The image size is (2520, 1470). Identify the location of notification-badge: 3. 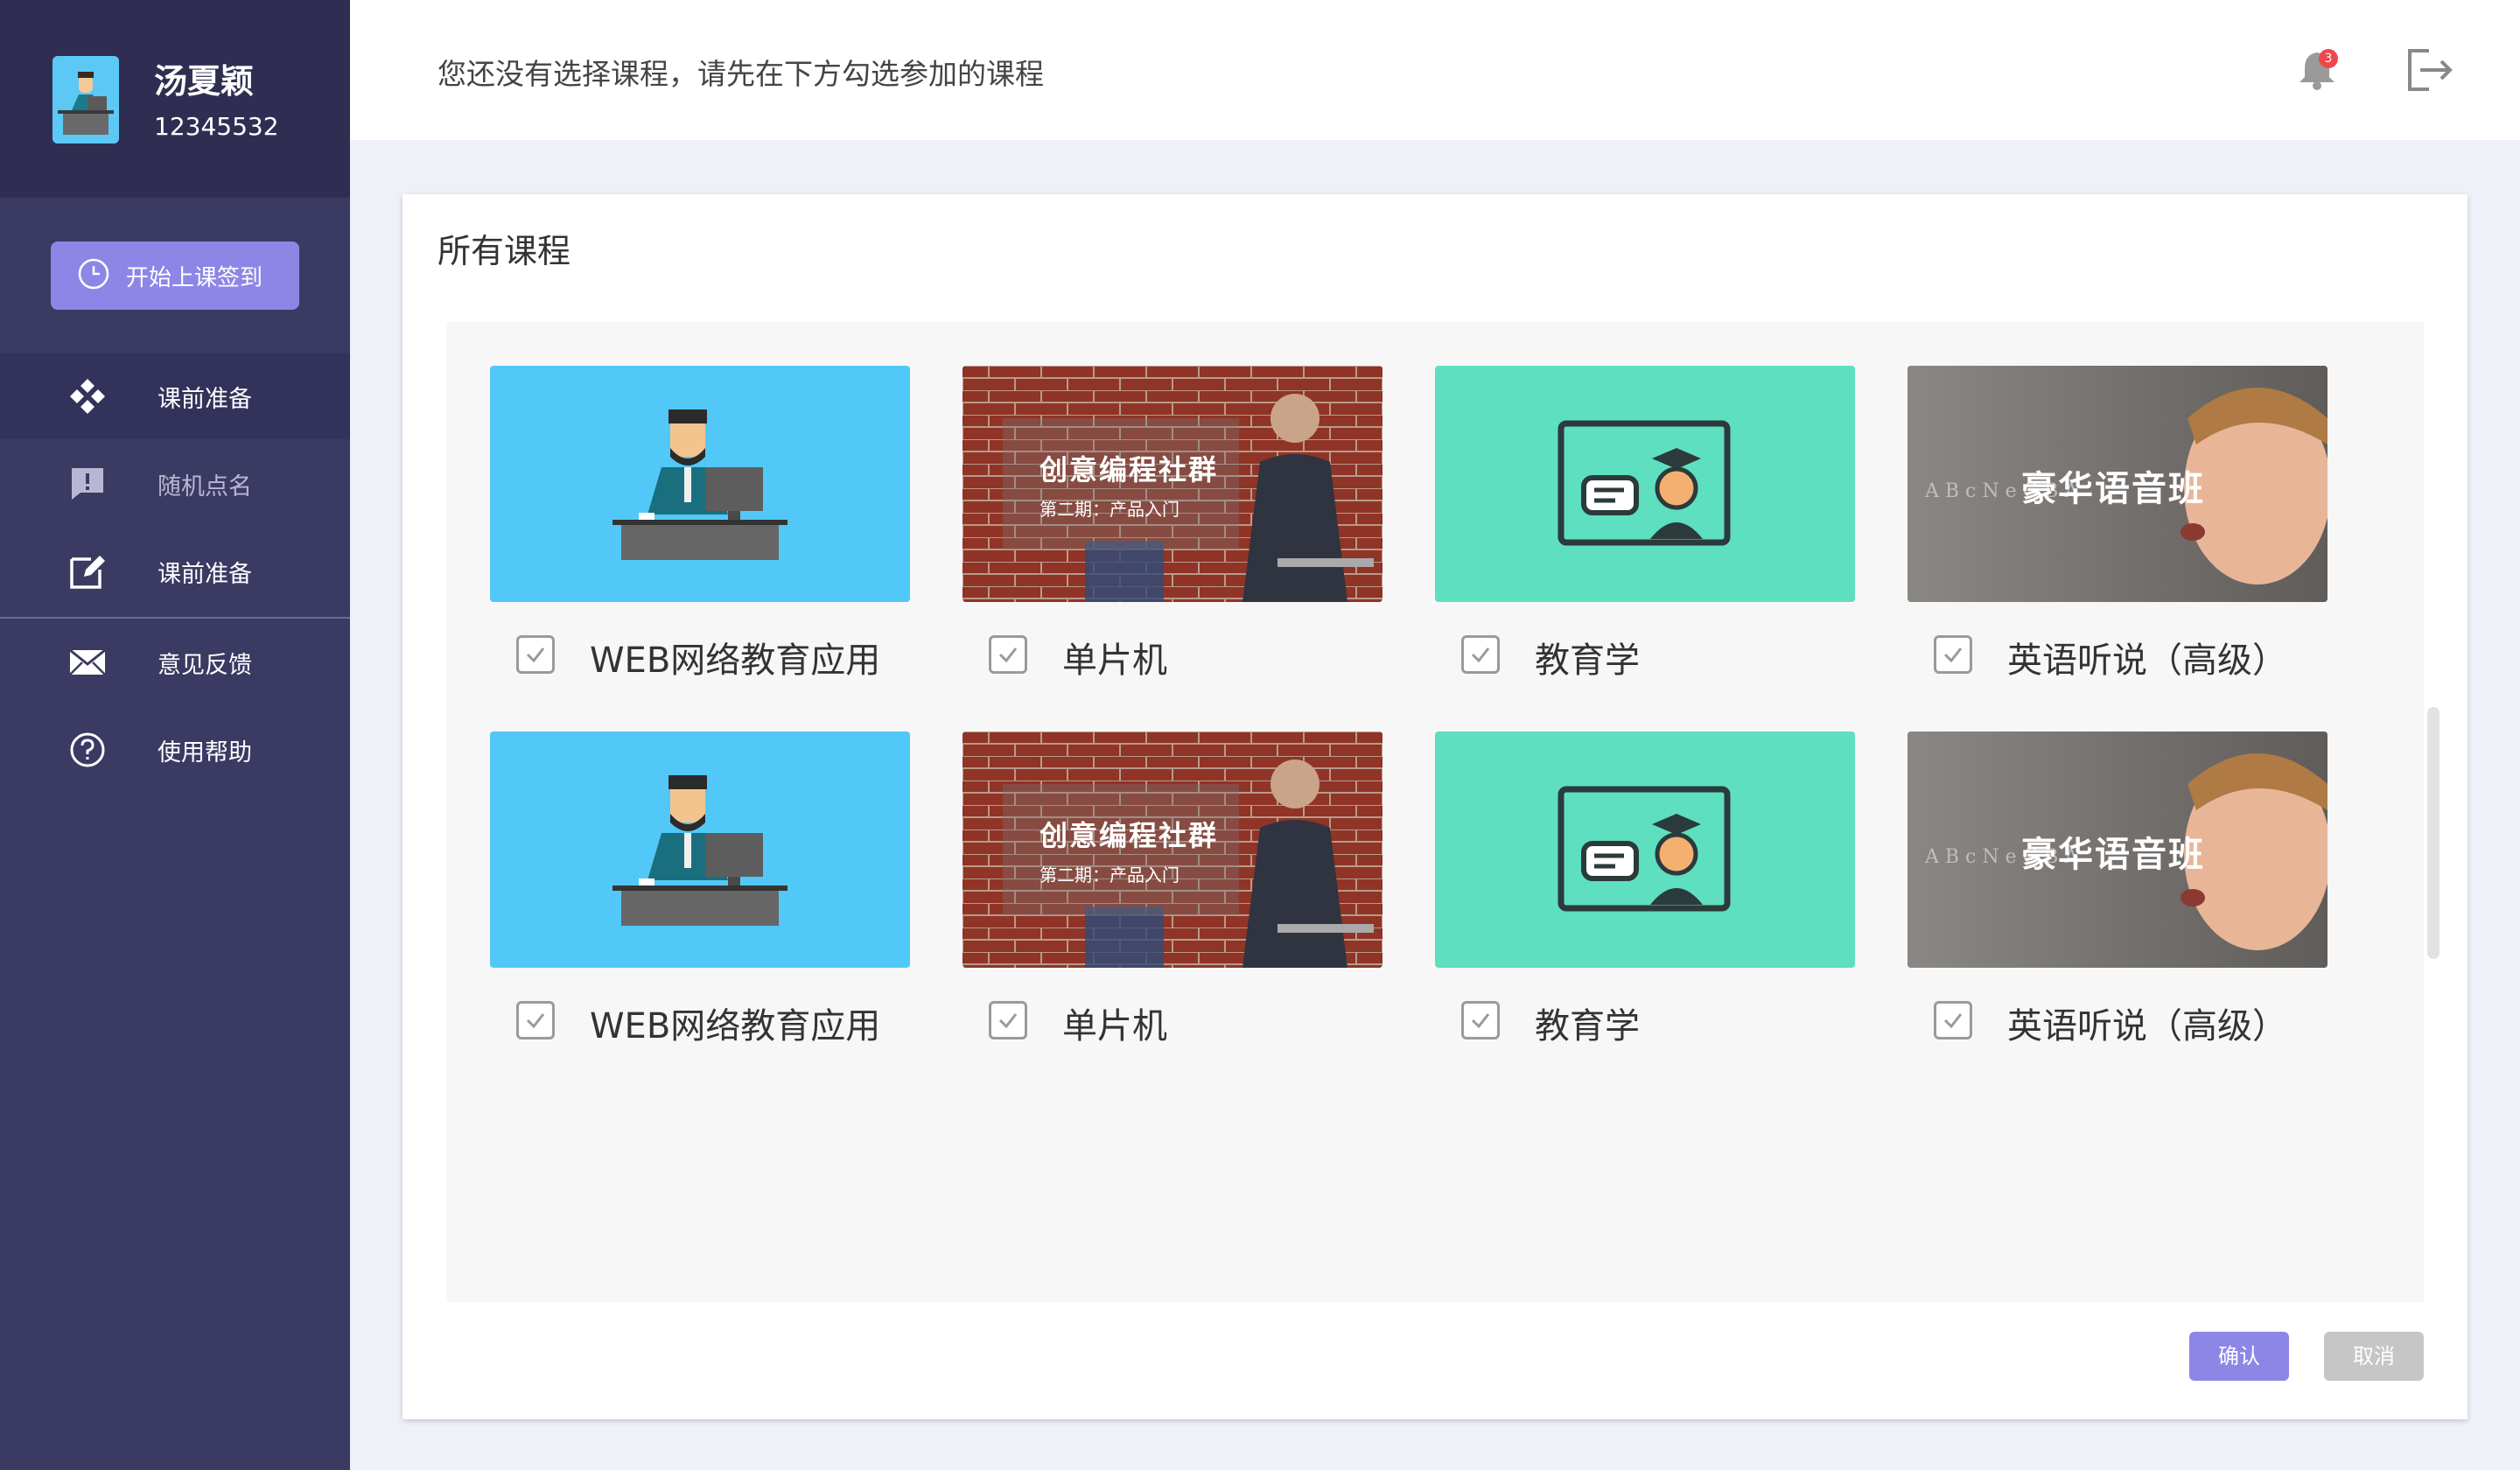
(2328, 58).